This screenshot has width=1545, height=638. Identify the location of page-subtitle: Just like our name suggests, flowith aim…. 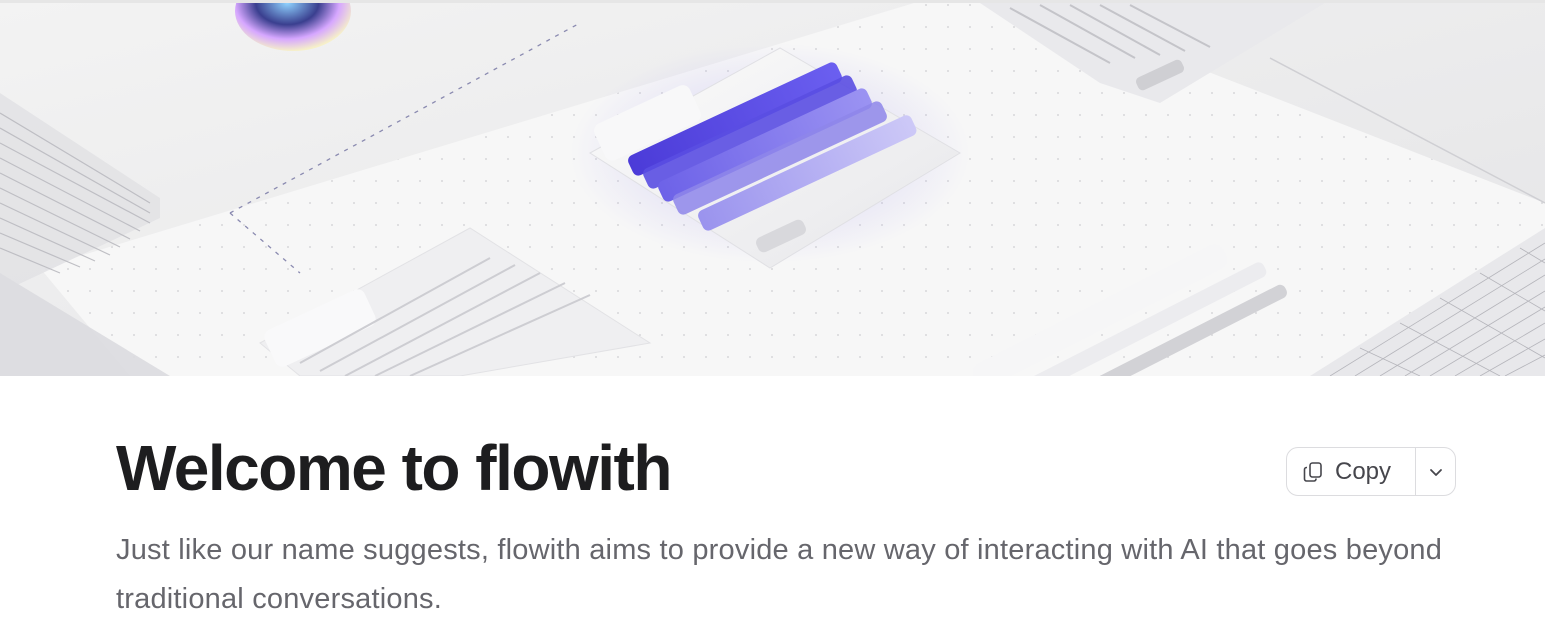
(779, 574).